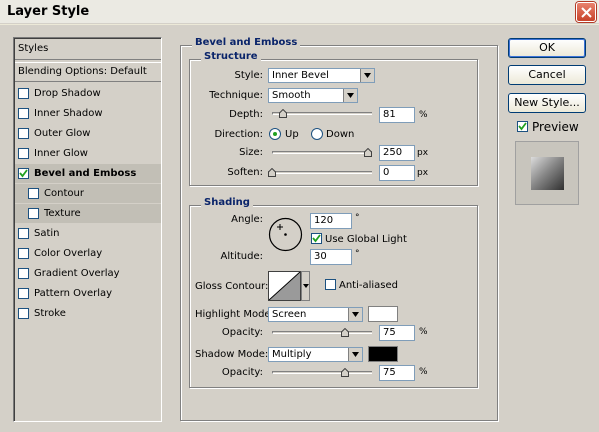  Describe the element at coordinates (23, 93) in the screenshot. I see `drop-shadow-checkbox` at that location.